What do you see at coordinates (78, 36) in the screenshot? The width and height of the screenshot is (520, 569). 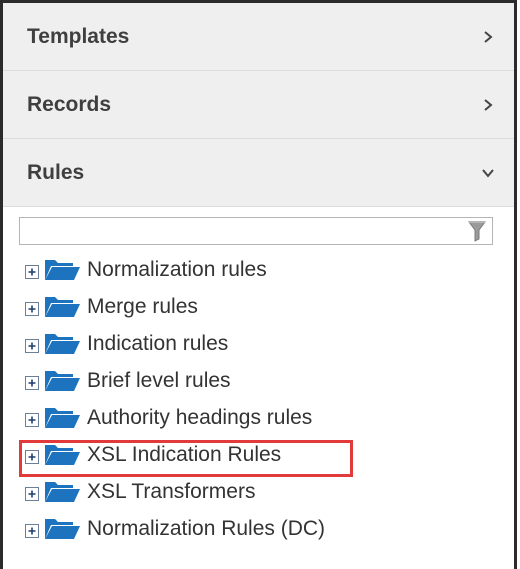 I see `section-templates-label: Templates` at bounding box center [78, 36].